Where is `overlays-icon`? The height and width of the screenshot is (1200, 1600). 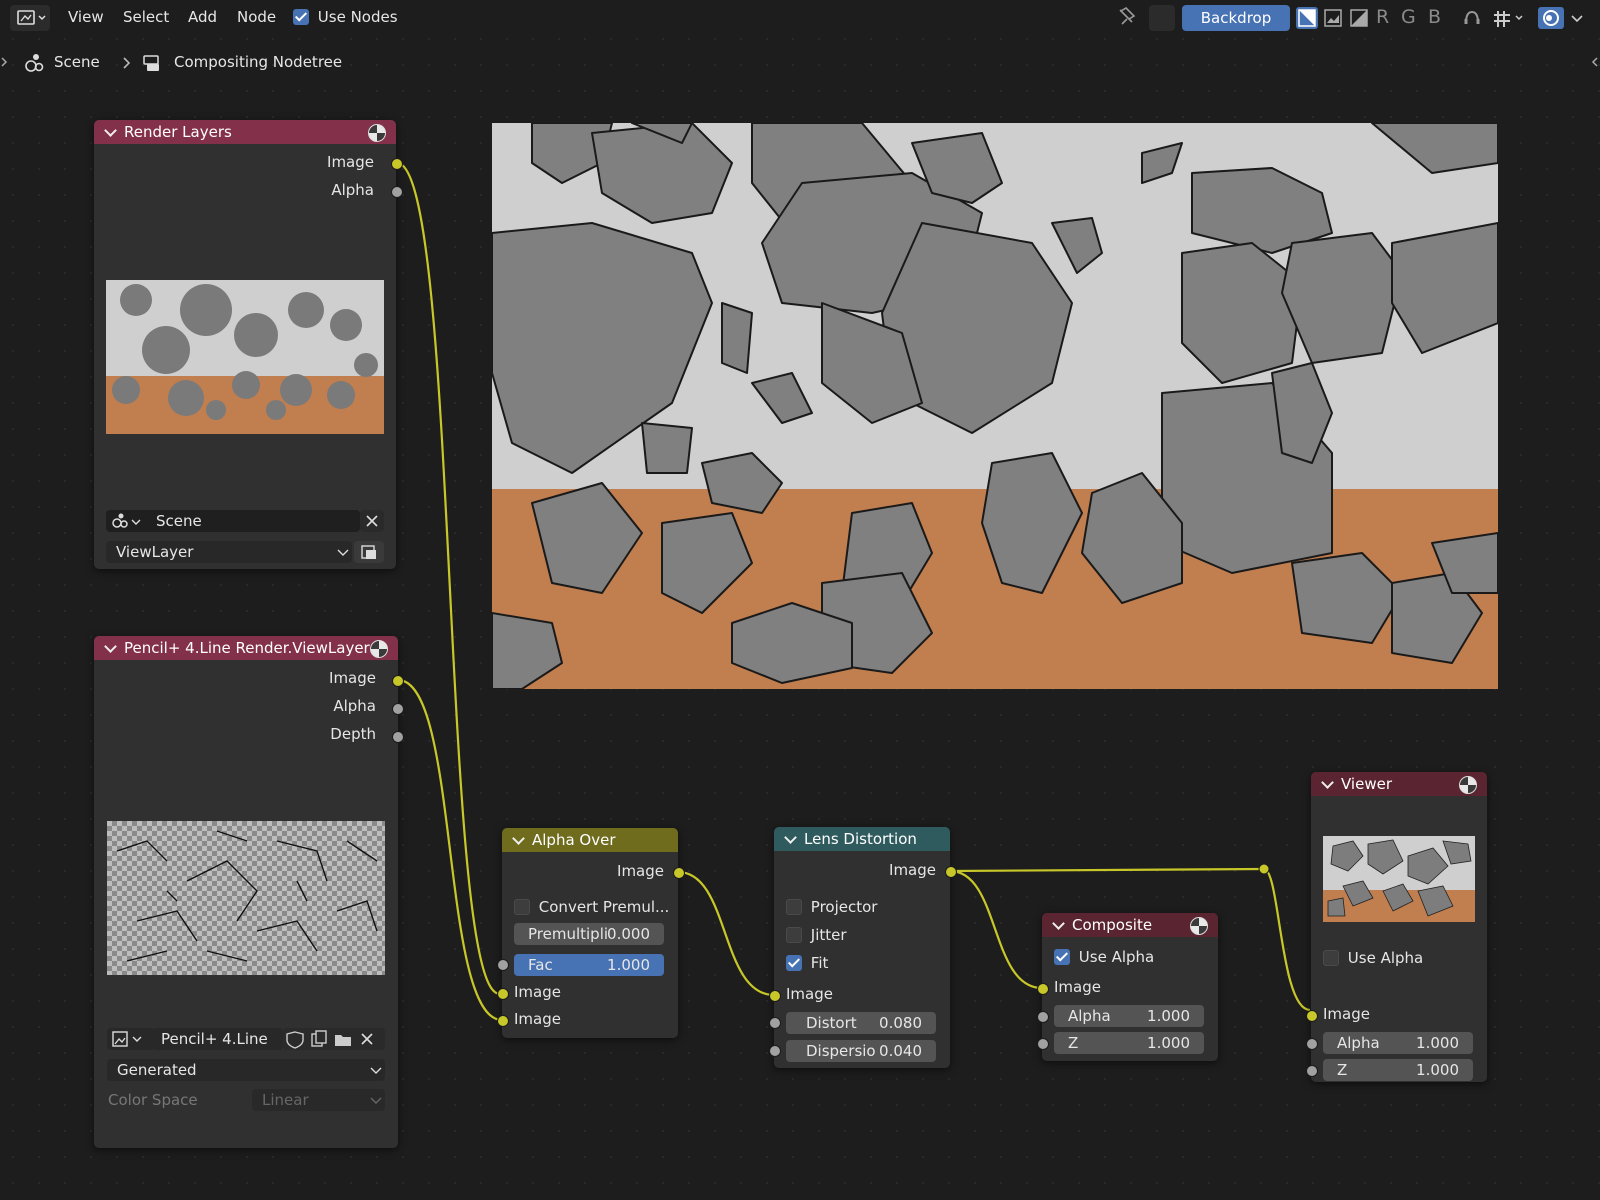 overlays-icon is located at coordinates (1551, 18).